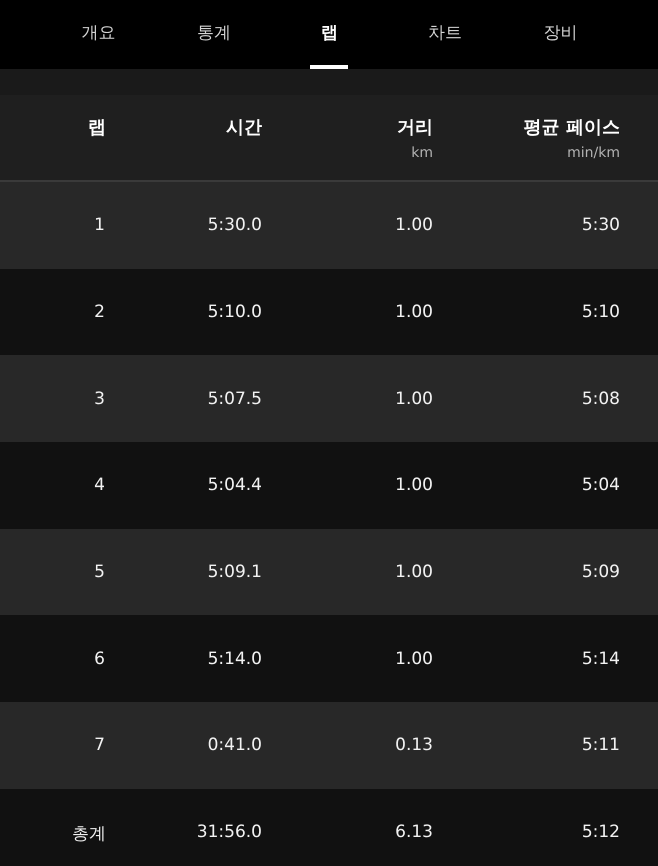  I want to click on lap-number: 7, so click(100, 745).